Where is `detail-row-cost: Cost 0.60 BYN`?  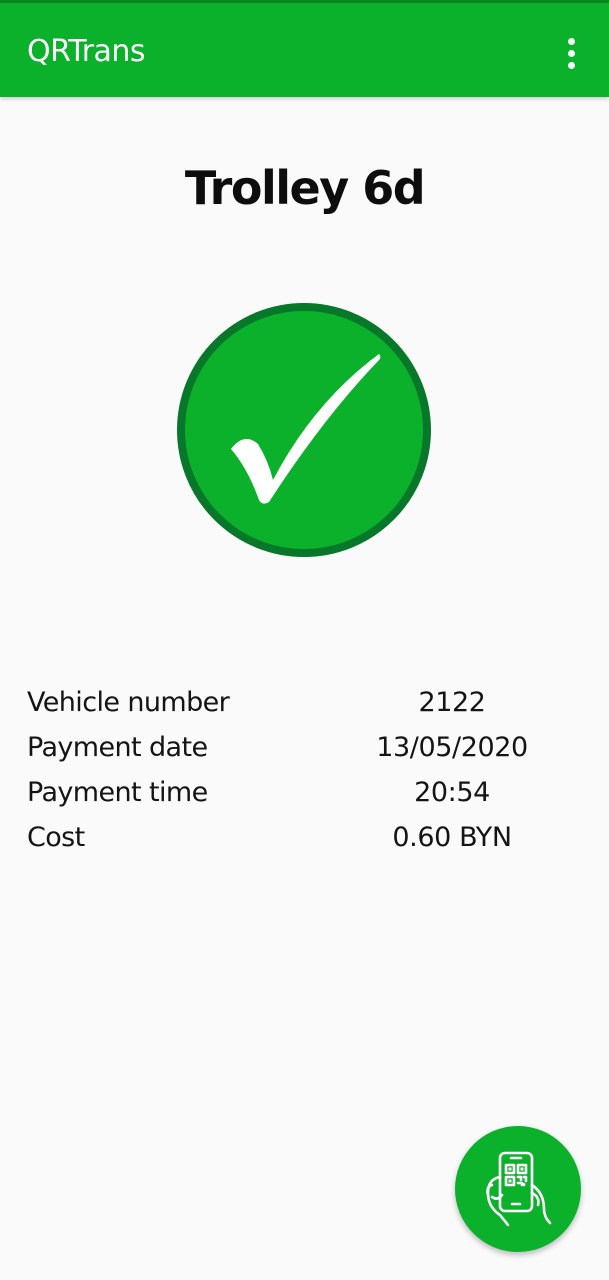 detail-row-cost: Cost 0.60 BYN is located at coordinates (307, 837).